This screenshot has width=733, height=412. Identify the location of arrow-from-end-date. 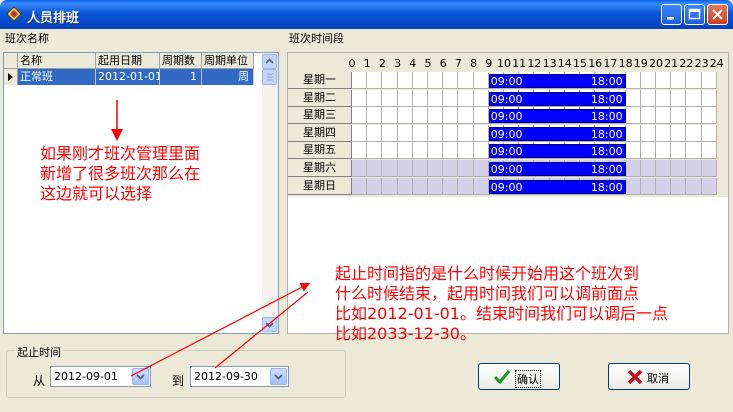
(261, 330).